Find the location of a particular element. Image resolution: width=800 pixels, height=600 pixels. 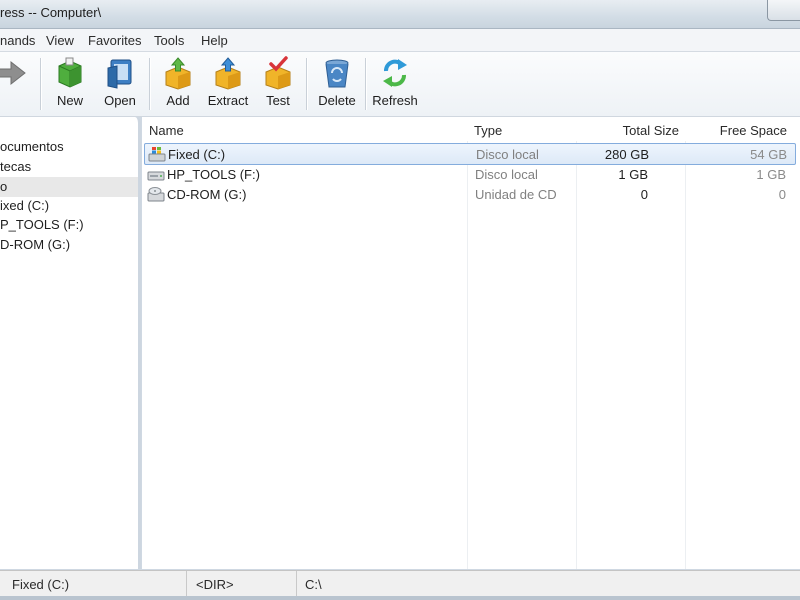

window-bottom-border is located at coordinates (400, 598).